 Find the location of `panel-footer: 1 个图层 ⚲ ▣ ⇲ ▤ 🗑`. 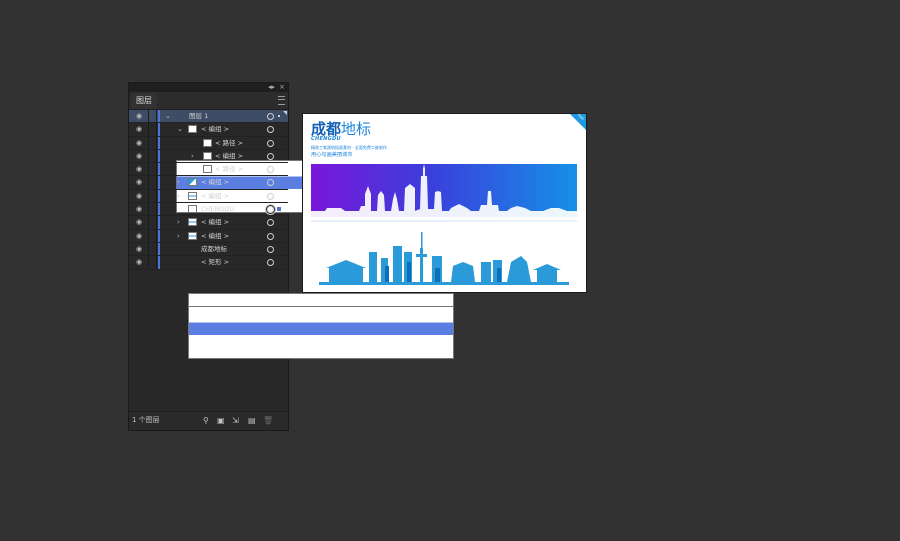

panel-footer: 1 个图层 ⚲ ▣ ⇲ ▤ 🗑 is located at coordinates (208, 420).